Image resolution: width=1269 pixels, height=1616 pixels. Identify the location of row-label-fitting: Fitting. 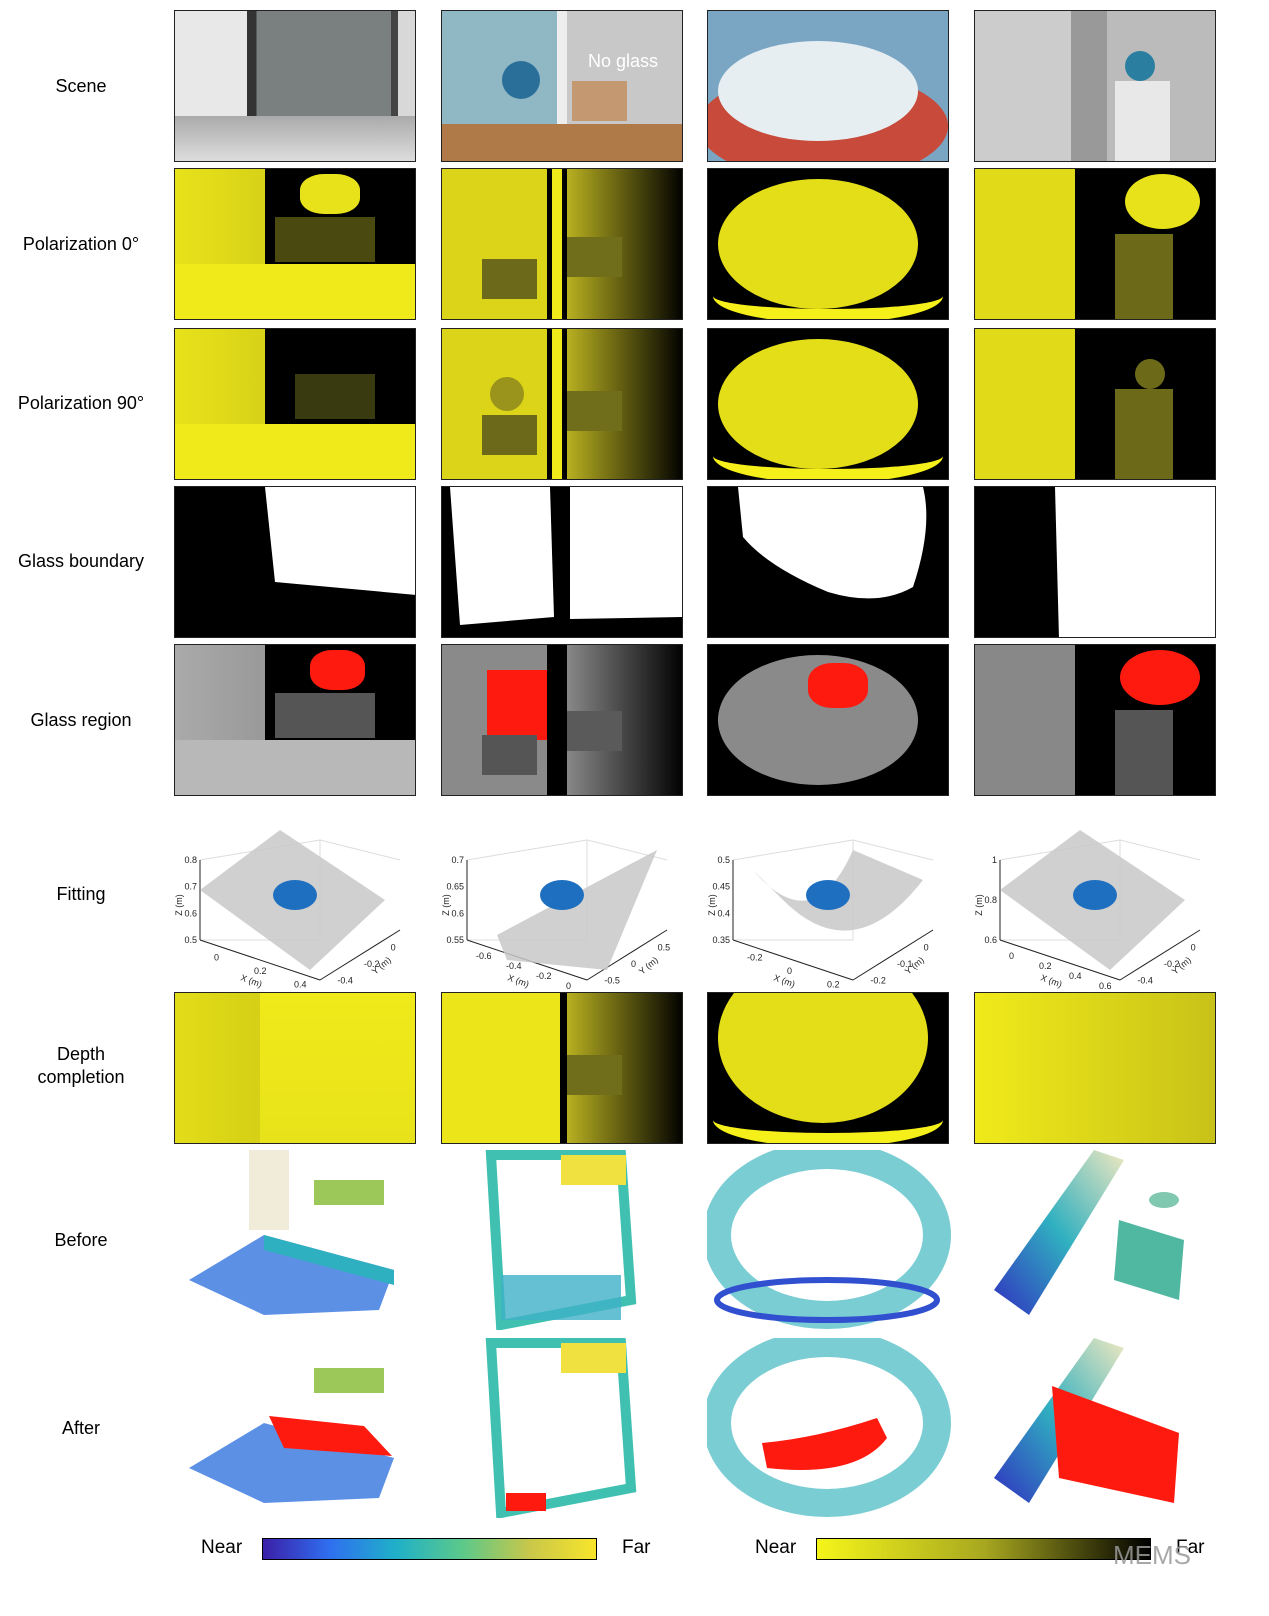
(81, 894).